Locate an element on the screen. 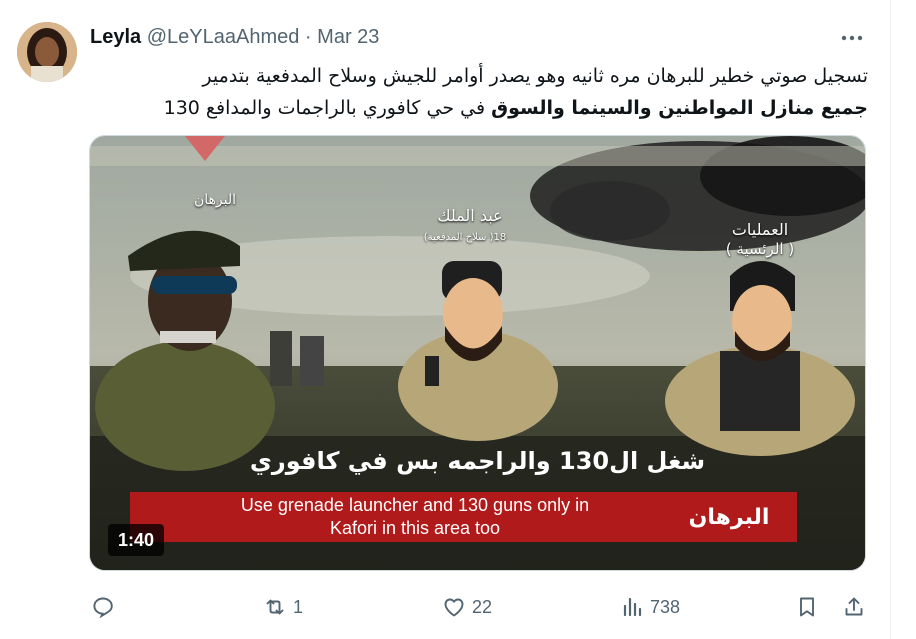 The width and height of the screenshot is (916, 639). author-name: Leyla is located at coordinates (115, 37).